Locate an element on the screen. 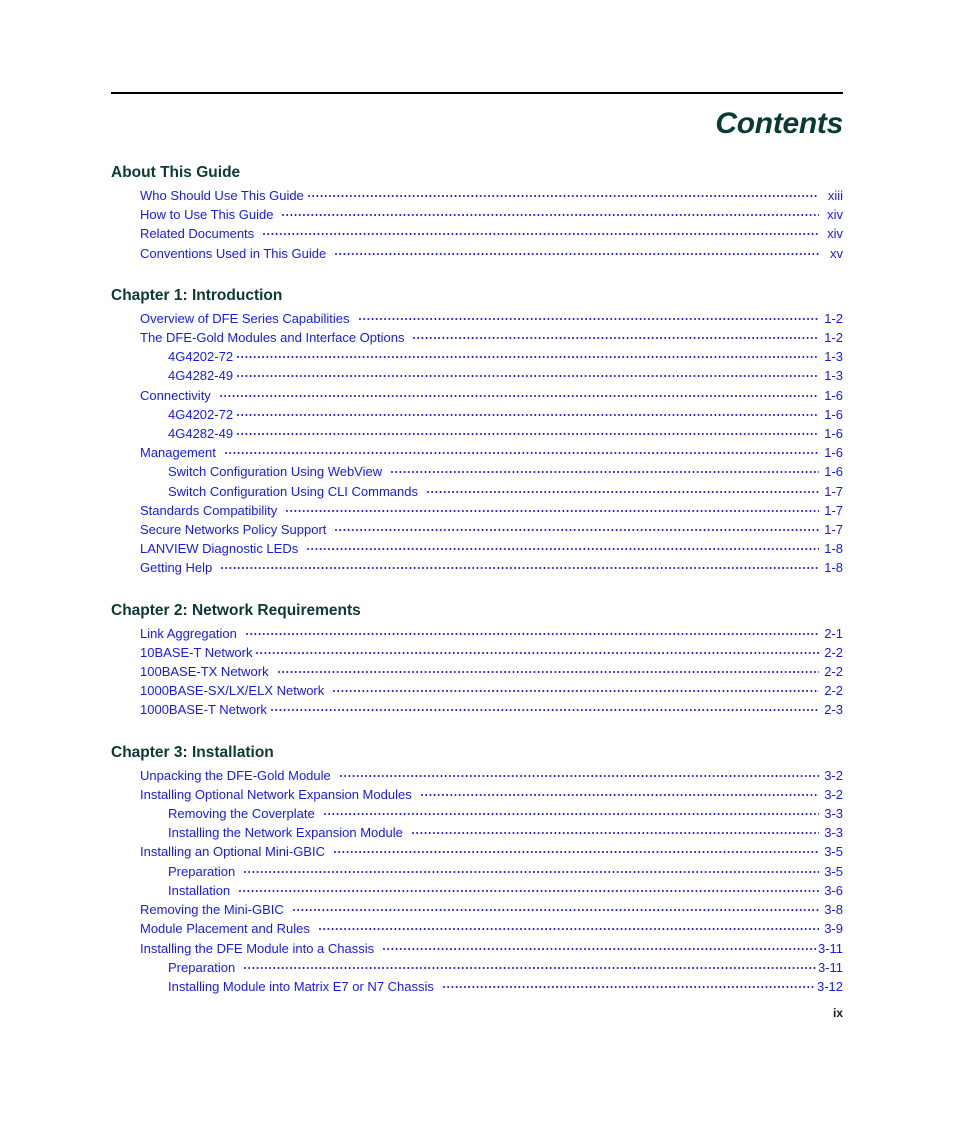 Image resolution: width=954 pixels, height=1123 pixels. toc-entry: How to Use This Guide xiv is located at coordinates (477, 214).